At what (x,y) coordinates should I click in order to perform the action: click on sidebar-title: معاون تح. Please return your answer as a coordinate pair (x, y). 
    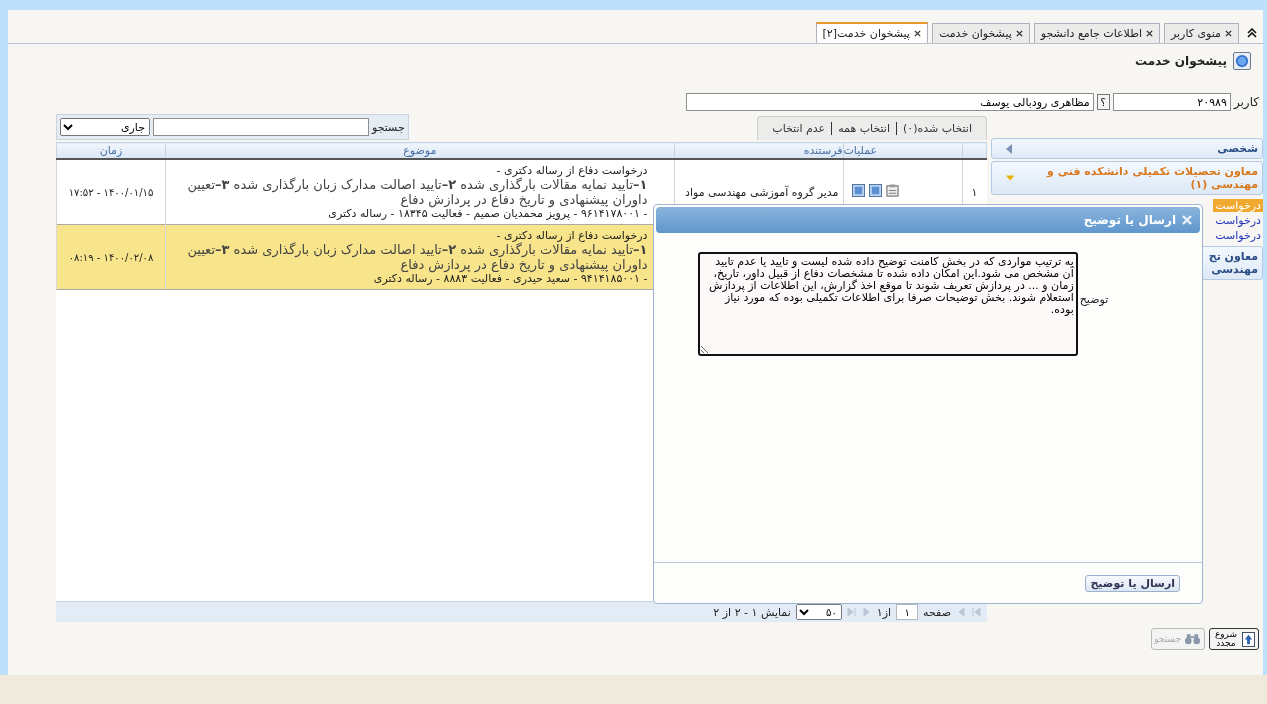
    Looking at the image, I should click on (1233, 256).